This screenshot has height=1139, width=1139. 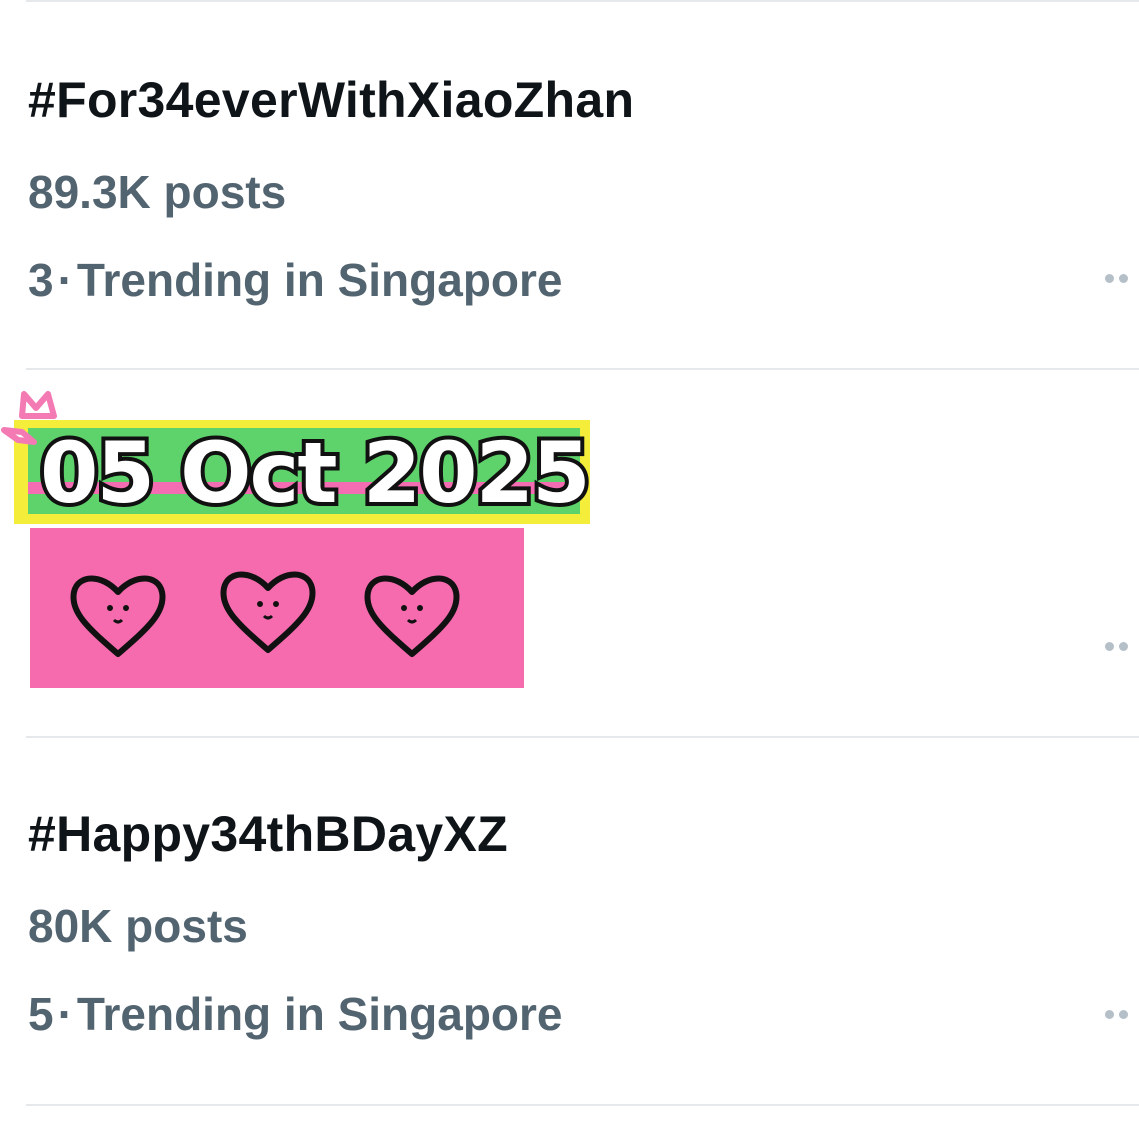 What do you see at coordinates (314, 473) in the screenshot?
I see `sticker-date-text: 05 Oct 2025` at bounding box center [314, 473].